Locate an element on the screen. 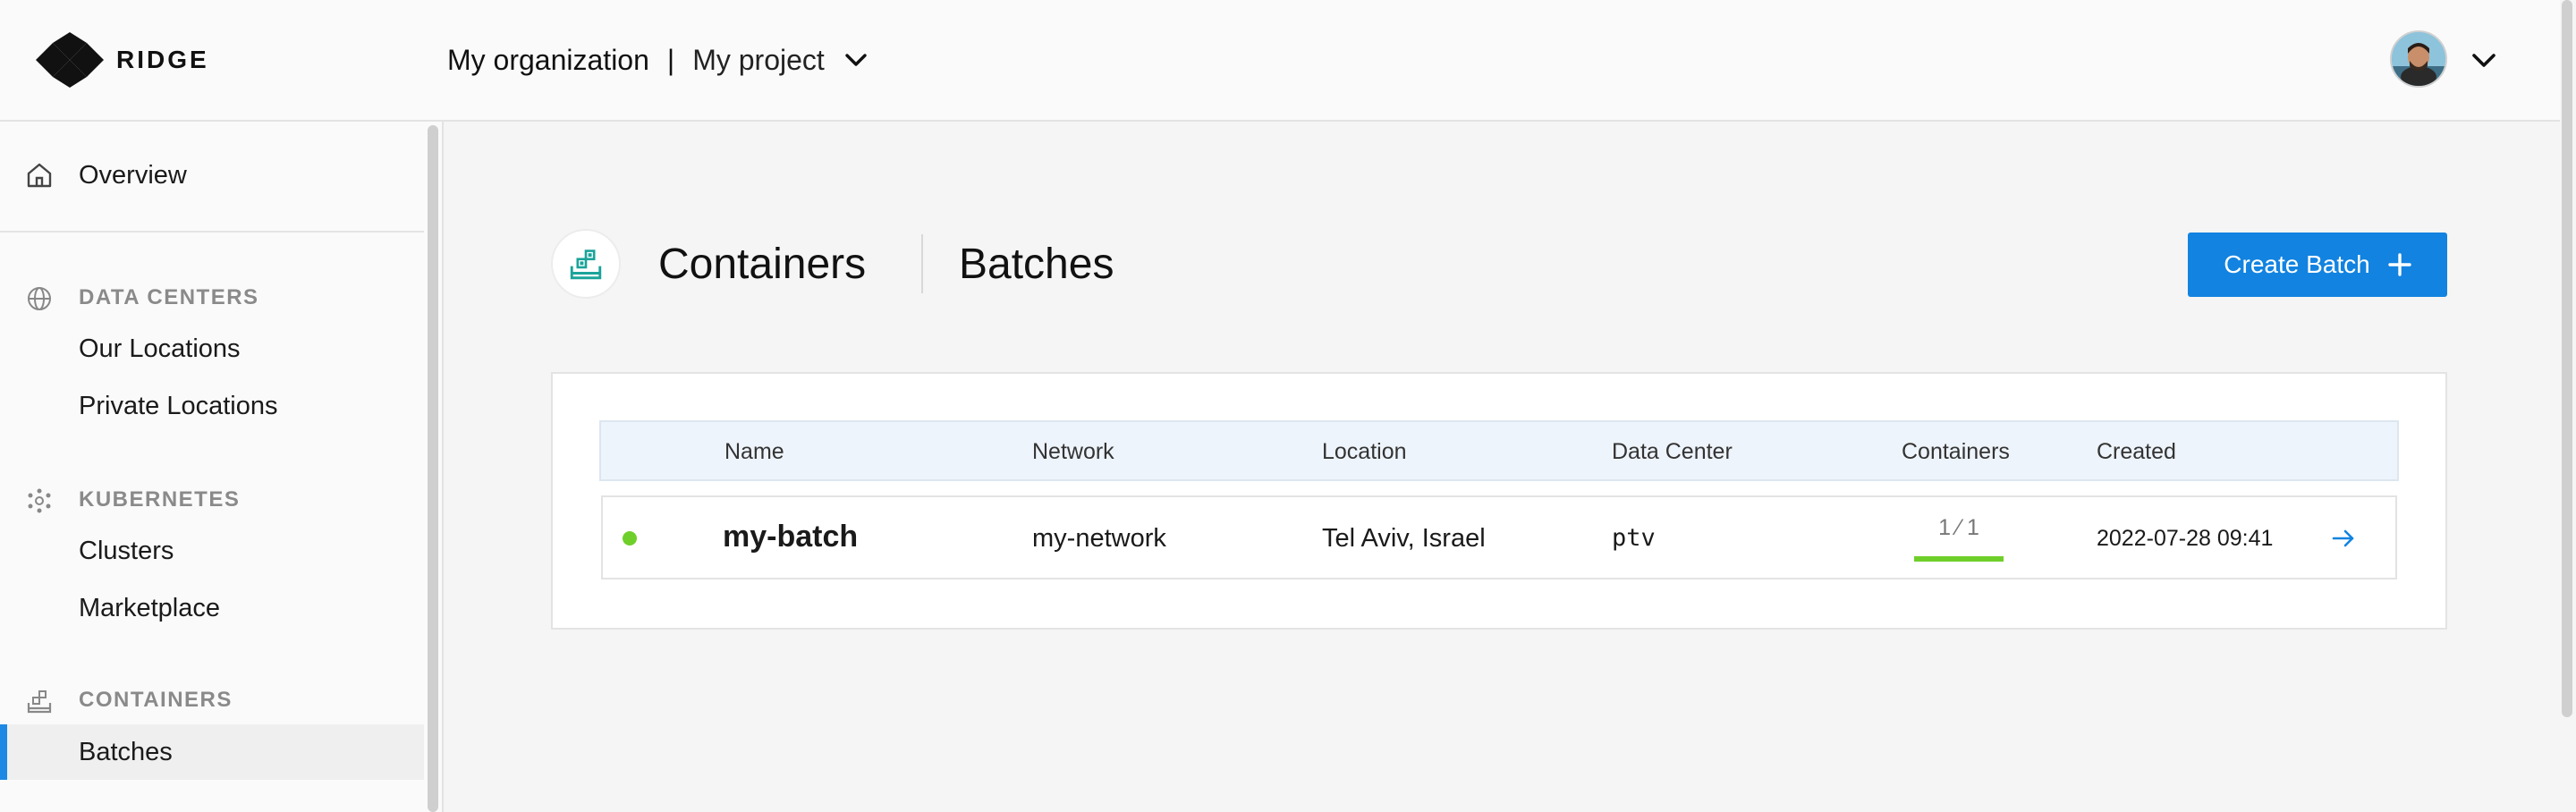  column-header-network: Network is located at coordinates (1073, 451).